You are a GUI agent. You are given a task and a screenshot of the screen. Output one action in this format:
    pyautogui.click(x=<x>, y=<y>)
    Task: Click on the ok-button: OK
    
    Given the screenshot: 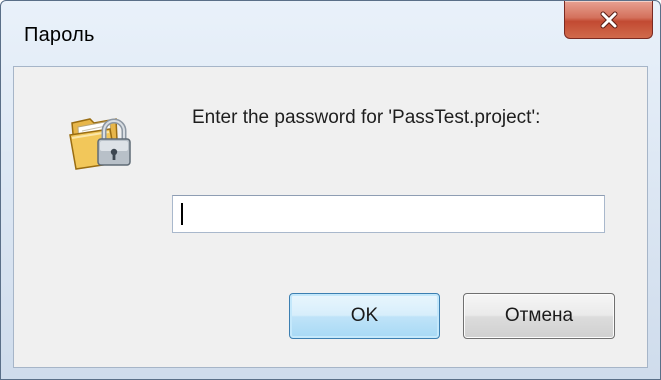 What is the action you would take?
    pyautogui.click(x=364, y=316)
    